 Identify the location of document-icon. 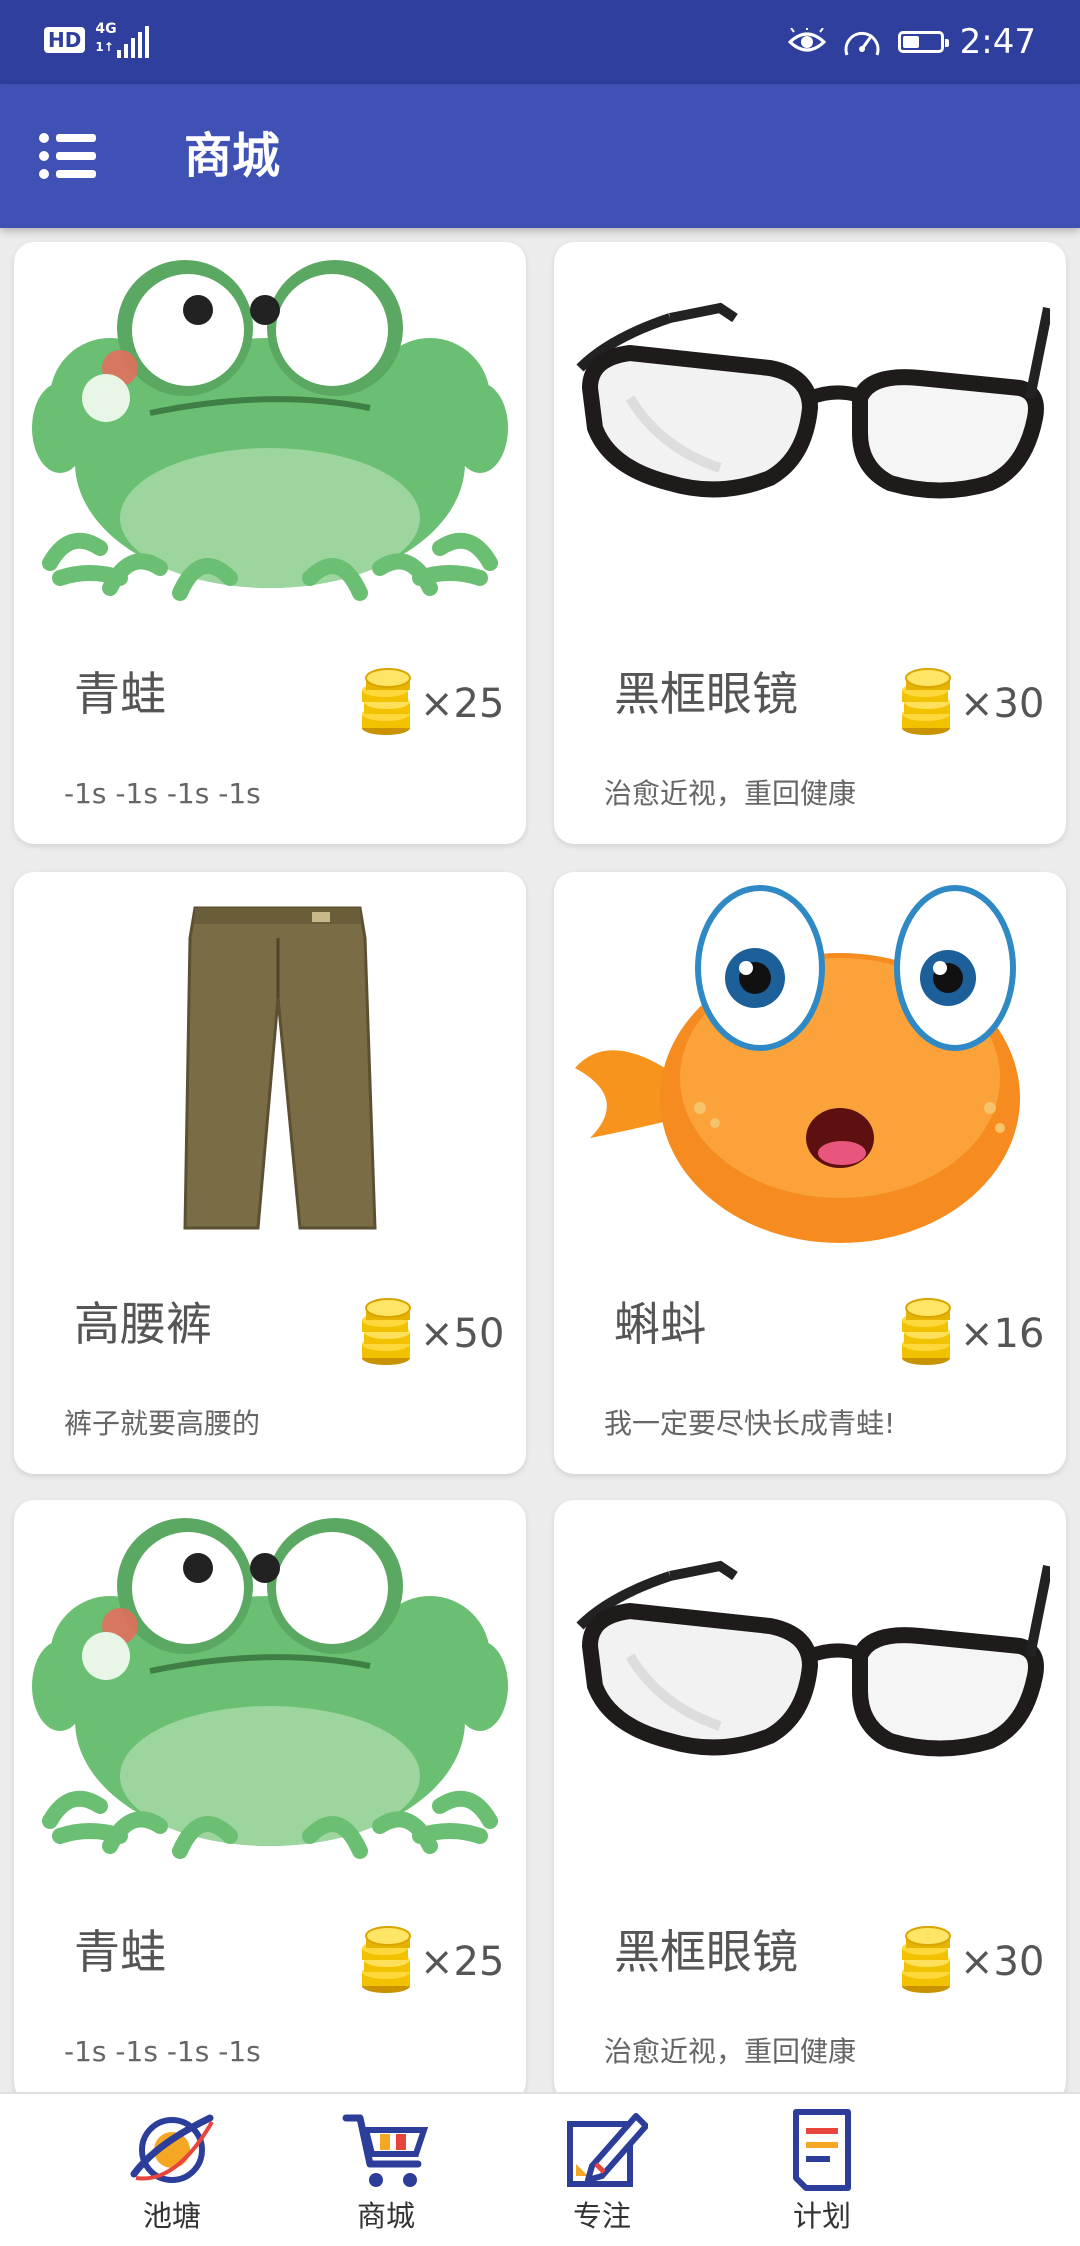
(822, 2150).